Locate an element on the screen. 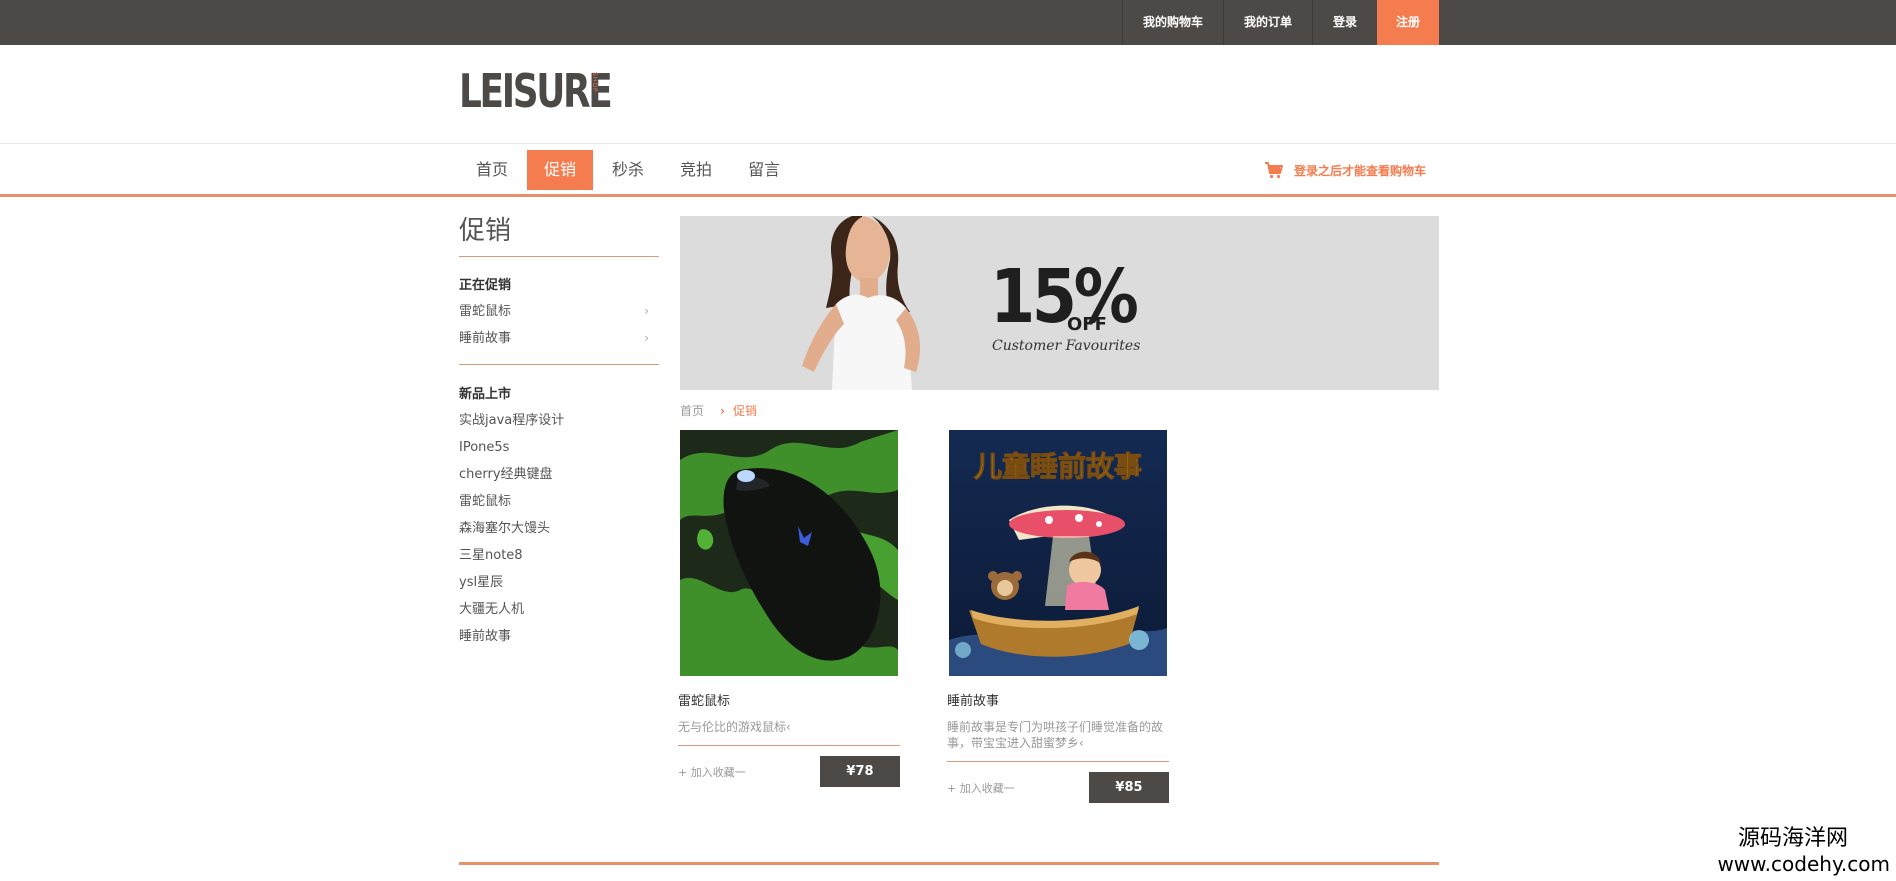 The image size is (1896, 881). watermark-line-2: www.codehy.com is located at coordinates (1803, 864).